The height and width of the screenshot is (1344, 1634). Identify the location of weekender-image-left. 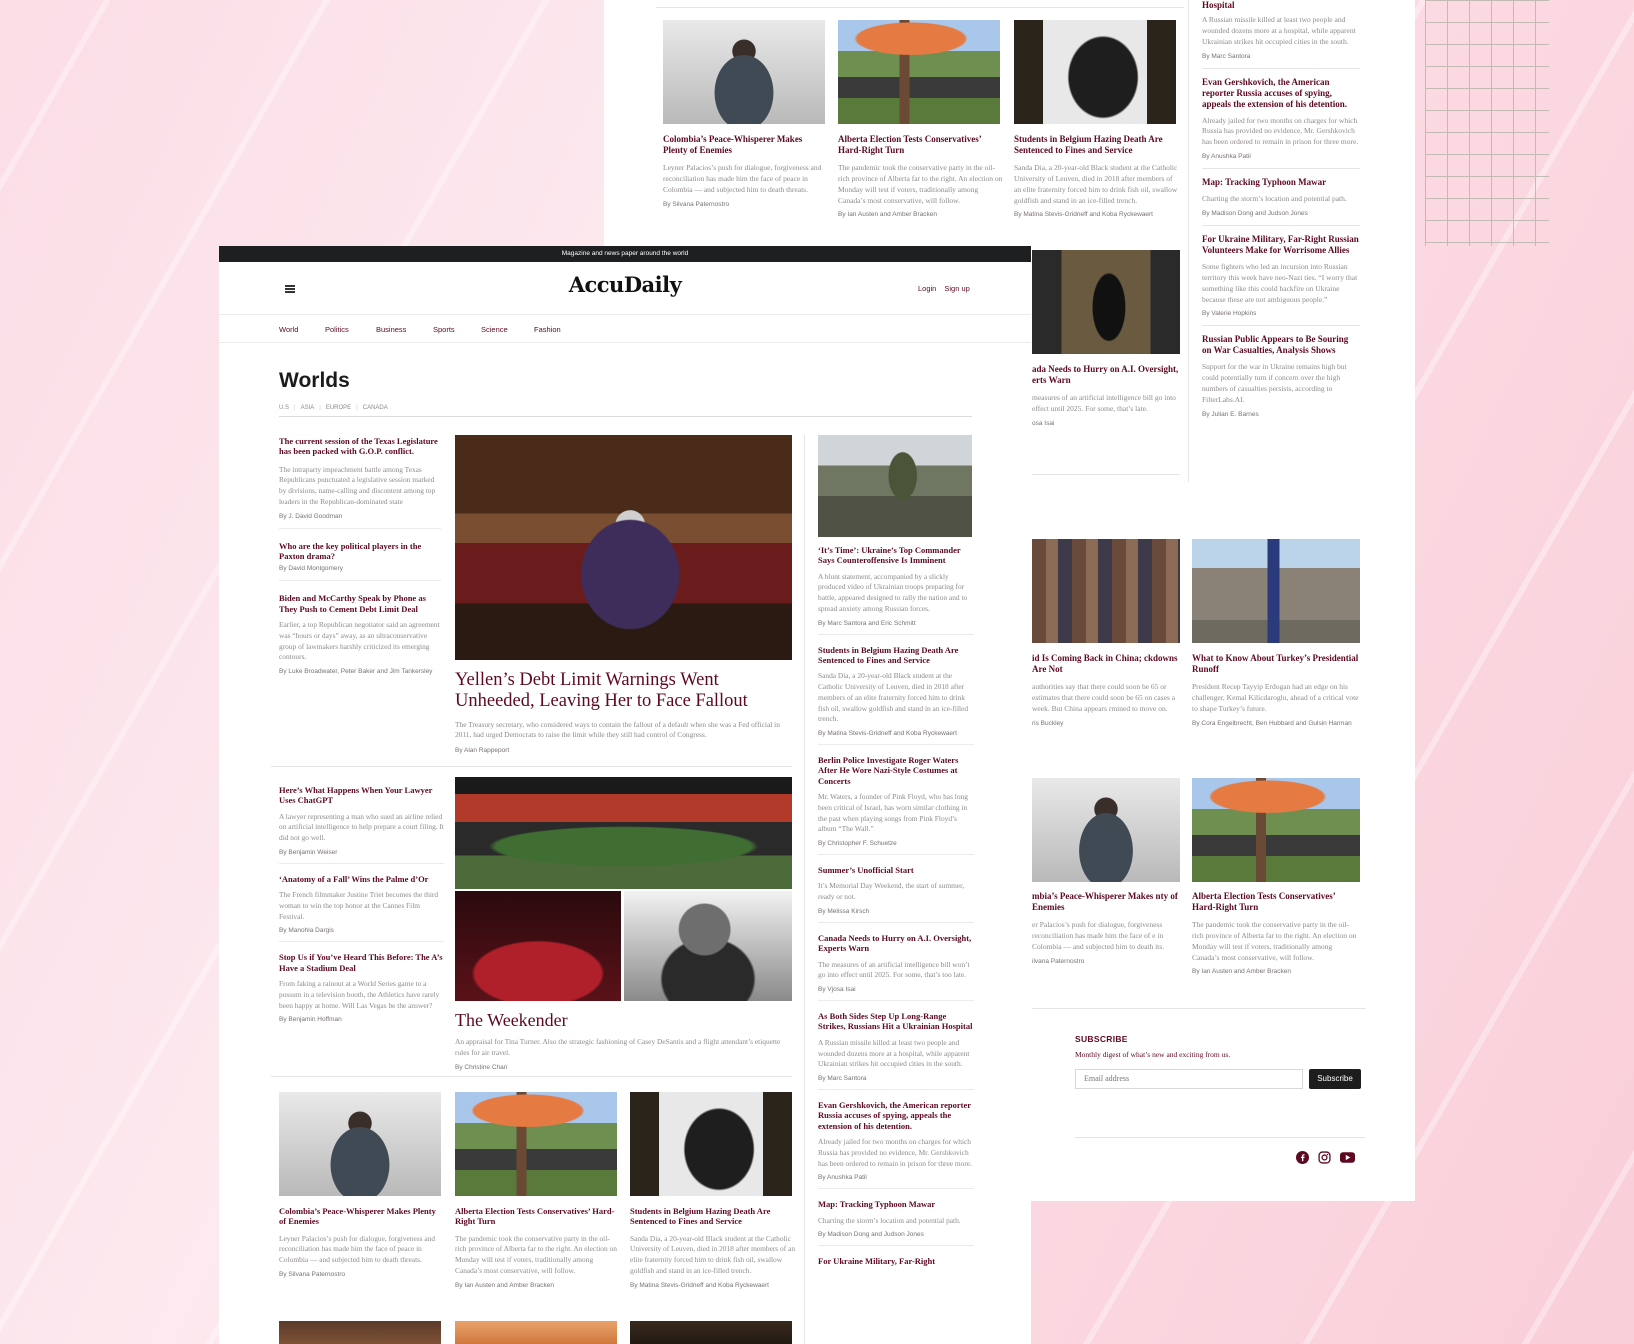
(538, 946).